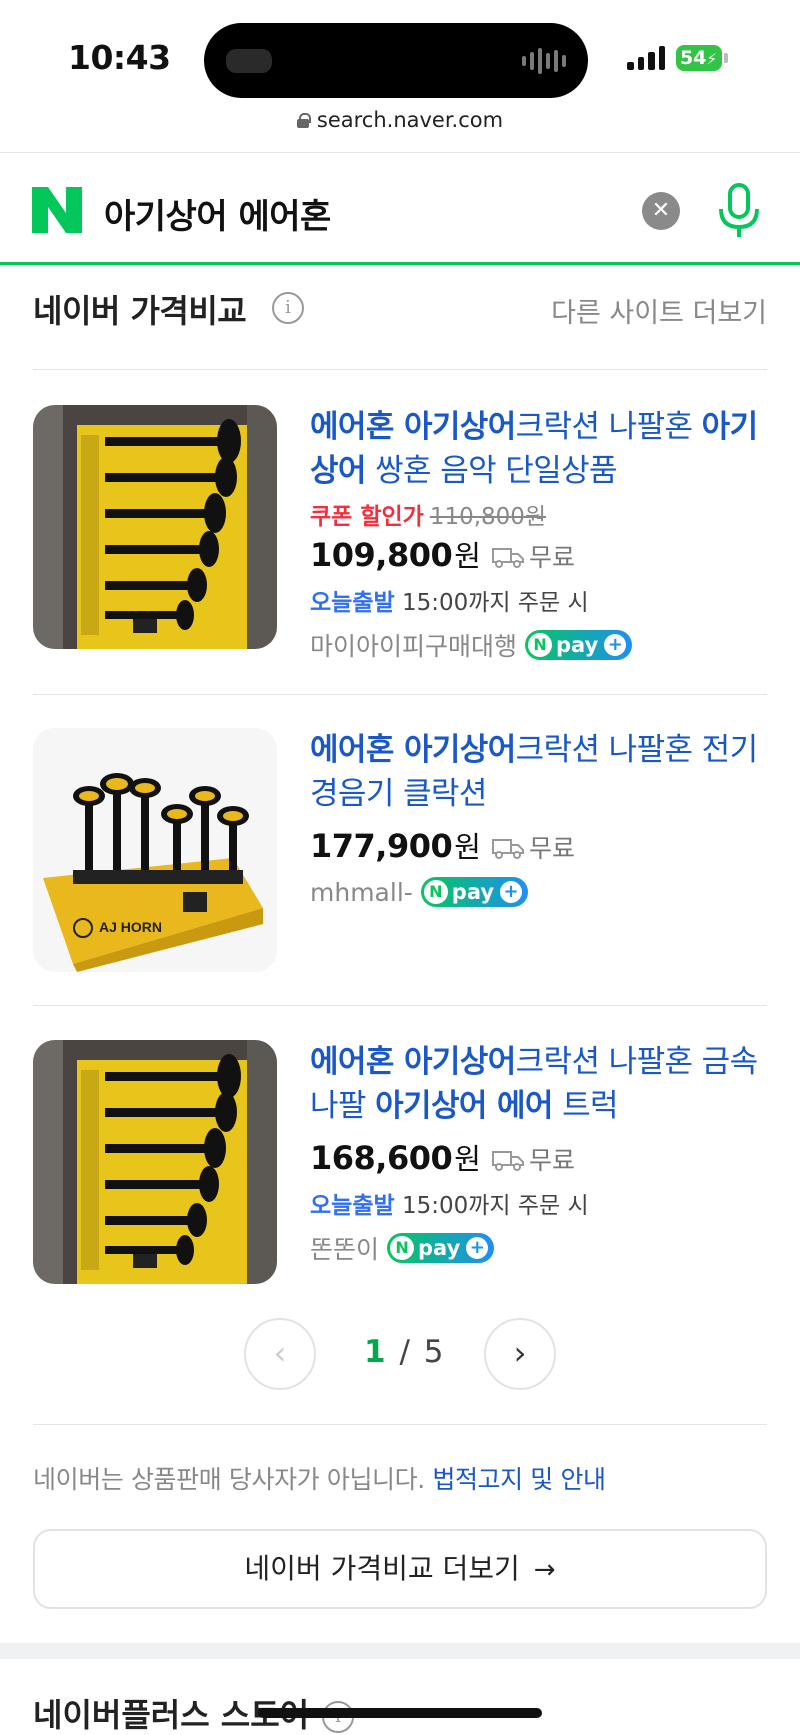 Image resolution: width=800 pixels, height=1735 pixels. I want to click on audio-wave-icon, so click(544, 61).